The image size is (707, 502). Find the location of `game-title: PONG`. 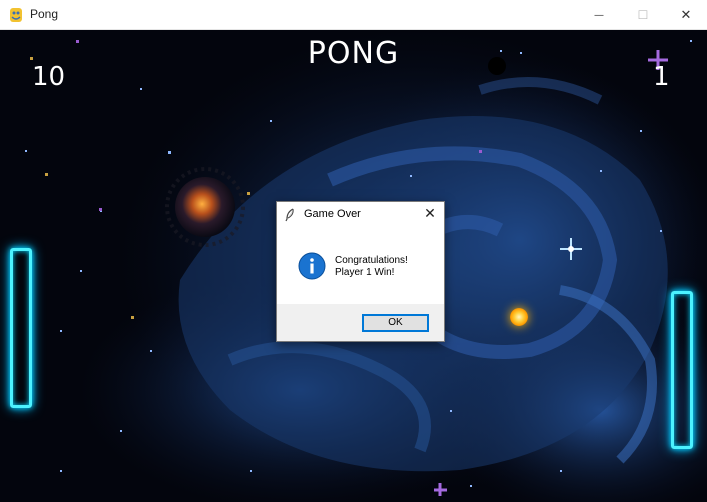

game-title: PONG is located at coordinates (353, 53).